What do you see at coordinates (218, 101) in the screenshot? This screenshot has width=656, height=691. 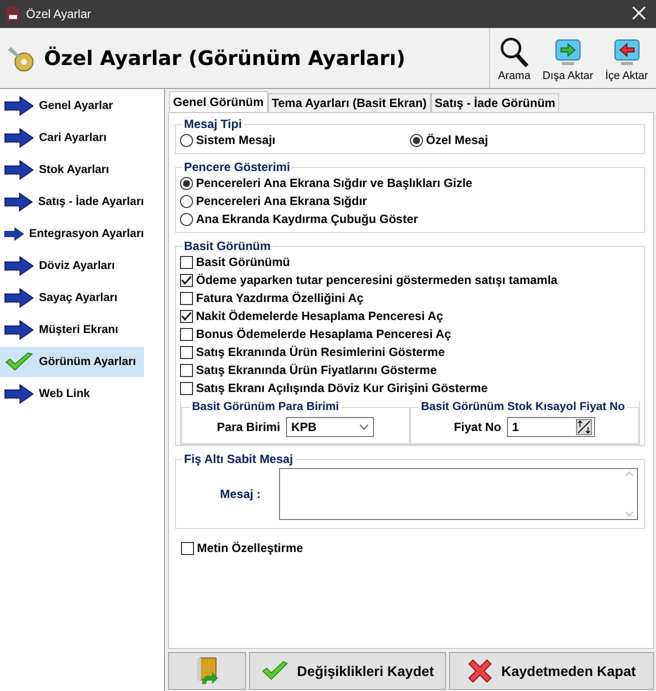 I see `tab: Genel Görünüm` at bounding box center [218, 101].